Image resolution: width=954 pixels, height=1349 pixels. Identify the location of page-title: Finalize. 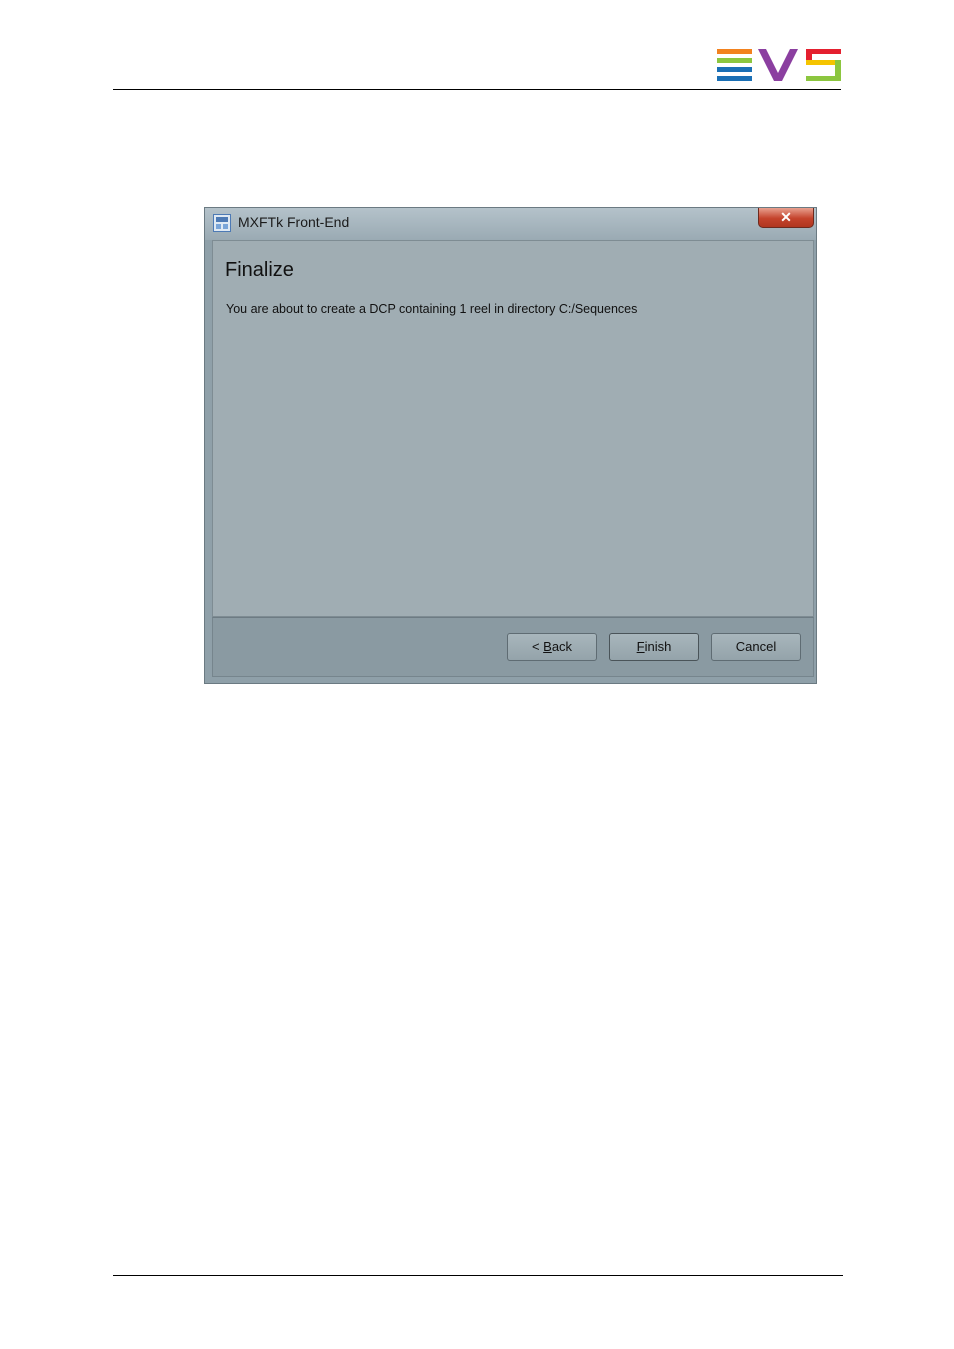
(259, 270).